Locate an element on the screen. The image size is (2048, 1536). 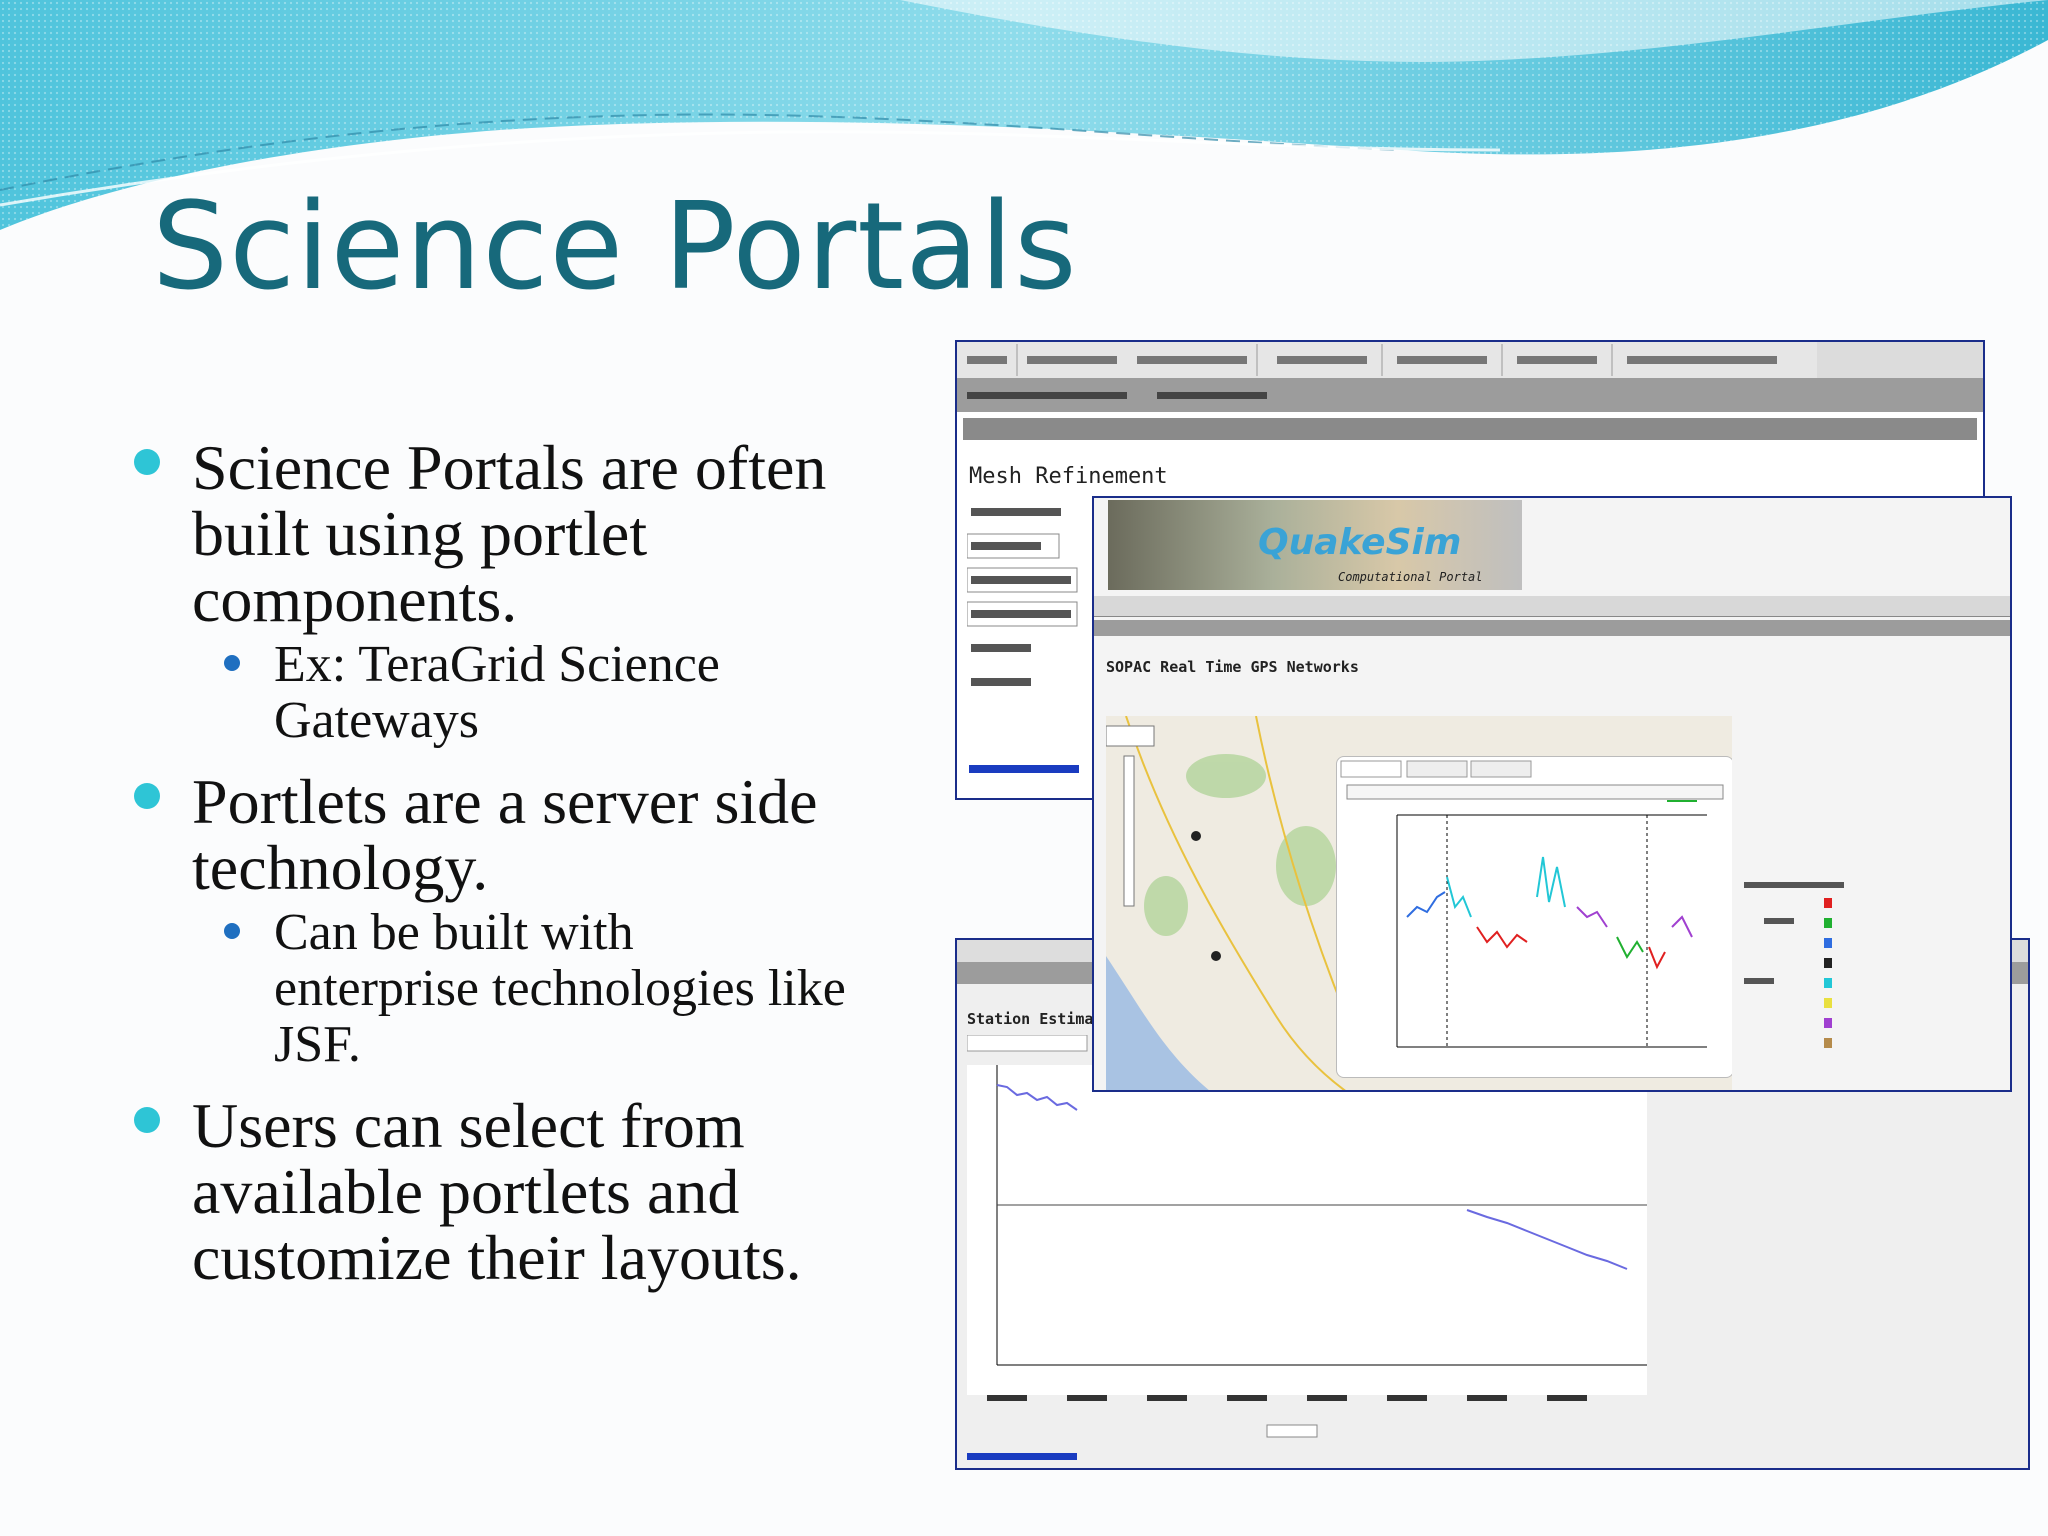
sub-bullet-text-line: Gateways is located at coordinates (377, 720).